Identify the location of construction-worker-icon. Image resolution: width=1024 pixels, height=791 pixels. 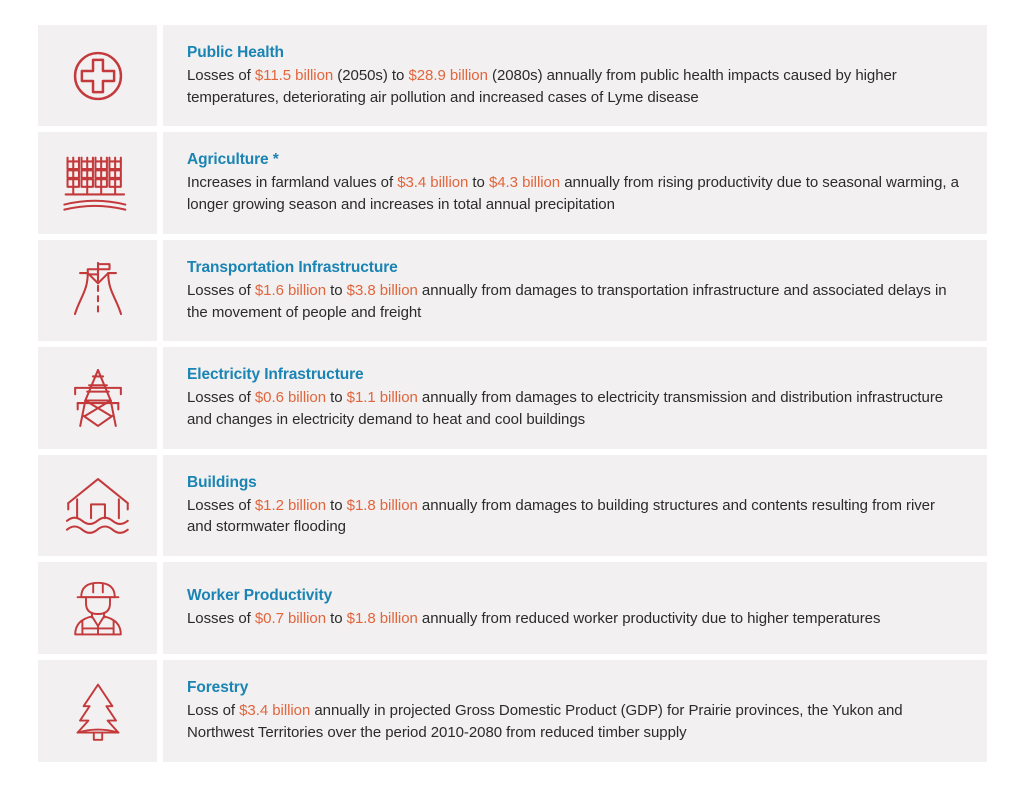
(98, 608).